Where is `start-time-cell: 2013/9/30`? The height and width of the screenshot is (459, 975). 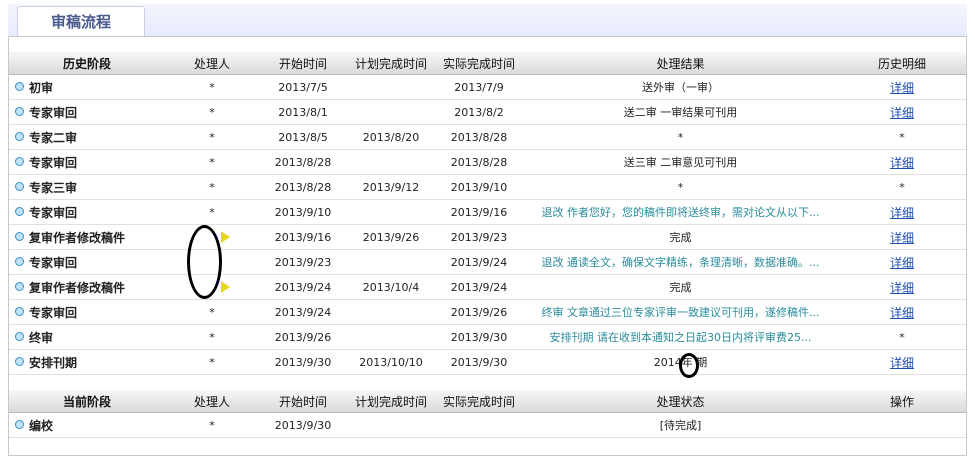 start-time-cell: 2013/9/30 is located at coordinates (303, 425).